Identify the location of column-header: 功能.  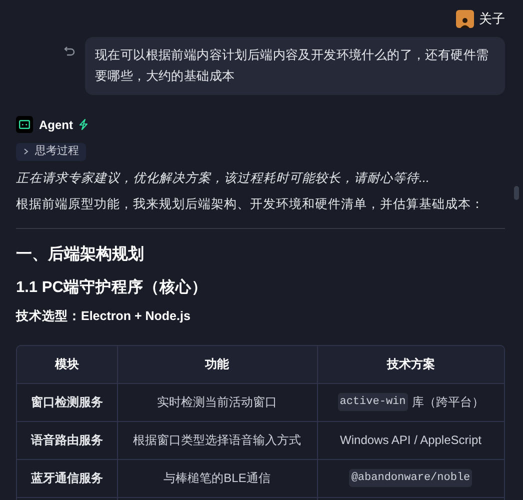
(217, 364).